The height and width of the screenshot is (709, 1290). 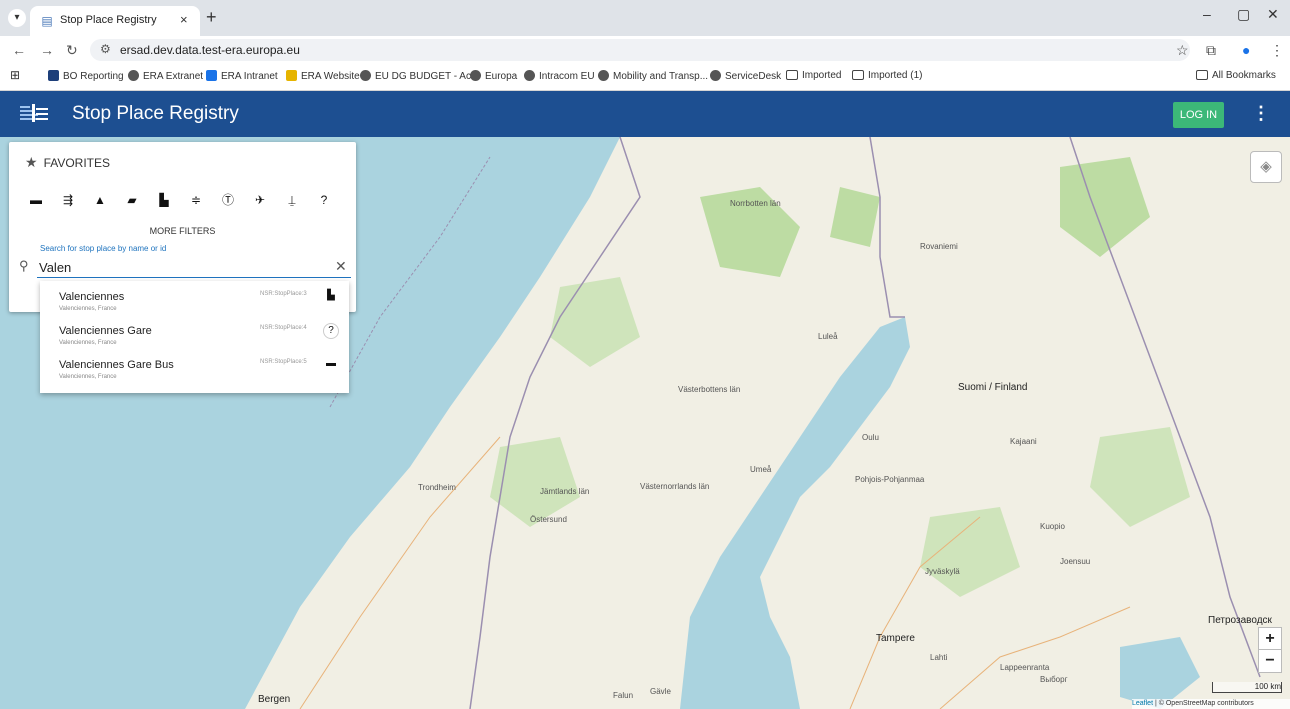 What do you see at coordinates (870, 437) in the screenshot?
I see `map-label: Oulu` at bounding box center [870, 437].